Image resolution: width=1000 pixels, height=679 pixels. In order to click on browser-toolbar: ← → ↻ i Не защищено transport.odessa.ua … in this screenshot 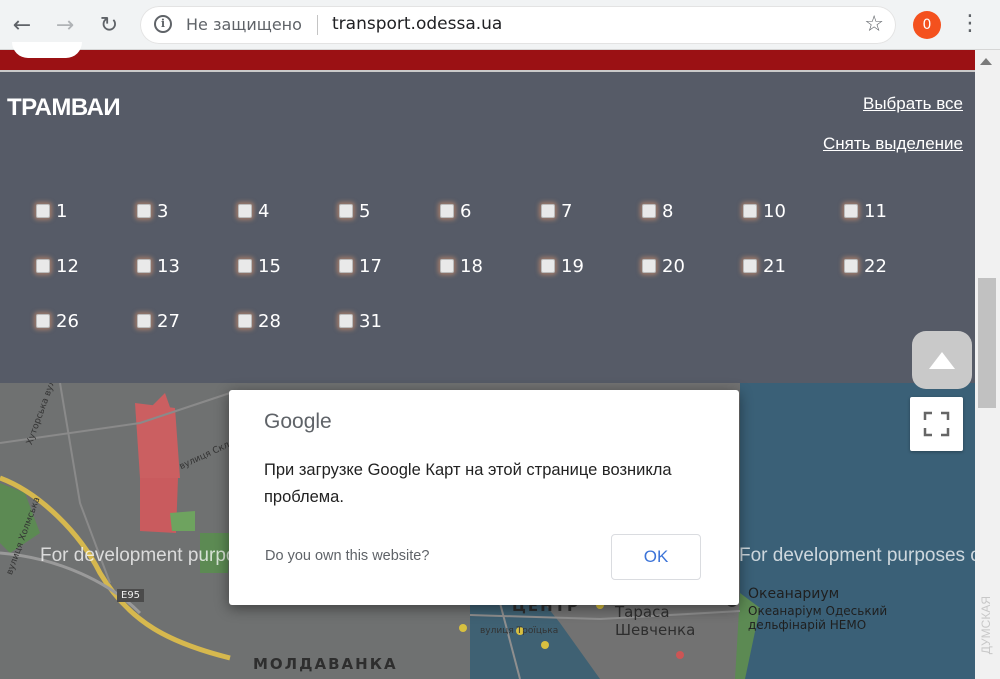, I will do `click(500, 25)`.